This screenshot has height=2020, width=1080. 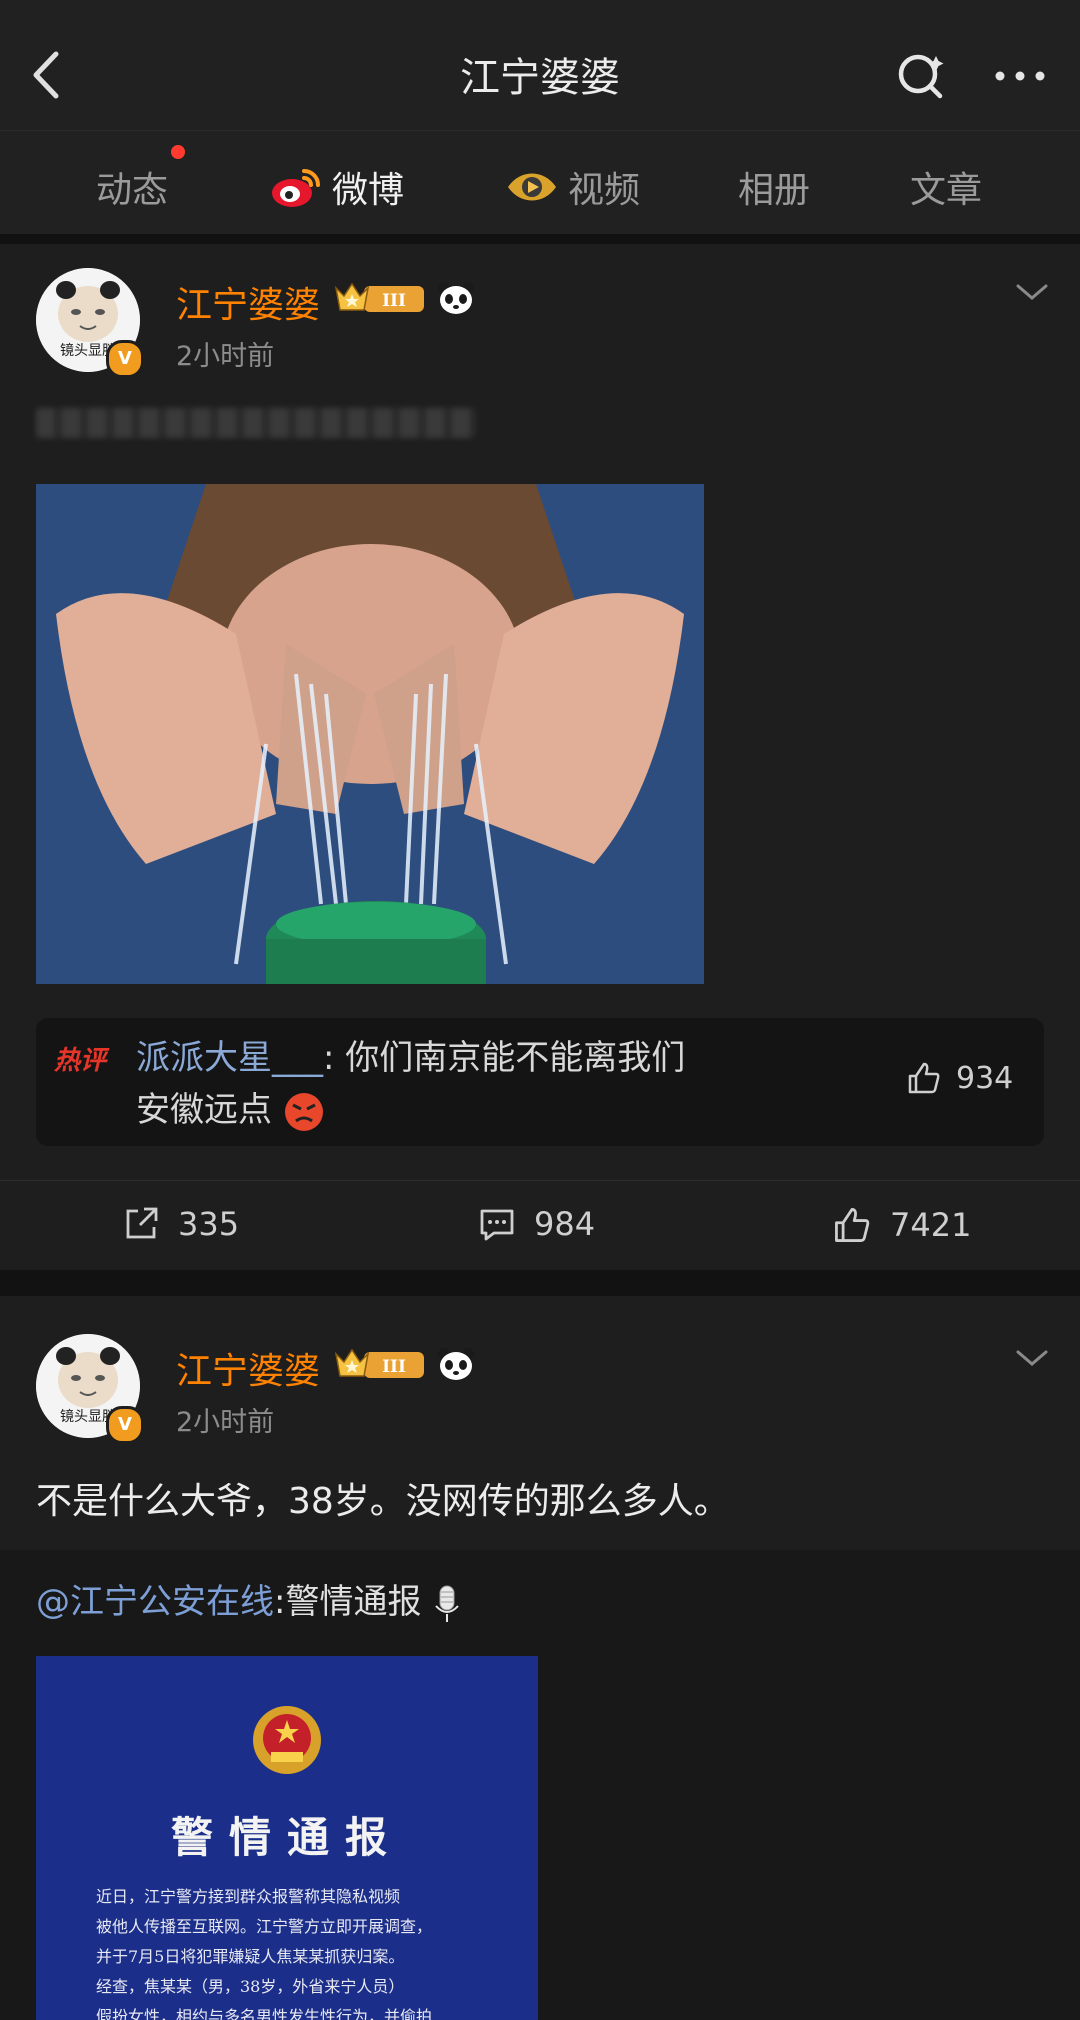 I want to click on hot-comment-text: 派派大星___: 你们南京能不能离我们安徽远点, so click(x=416, y=1084).